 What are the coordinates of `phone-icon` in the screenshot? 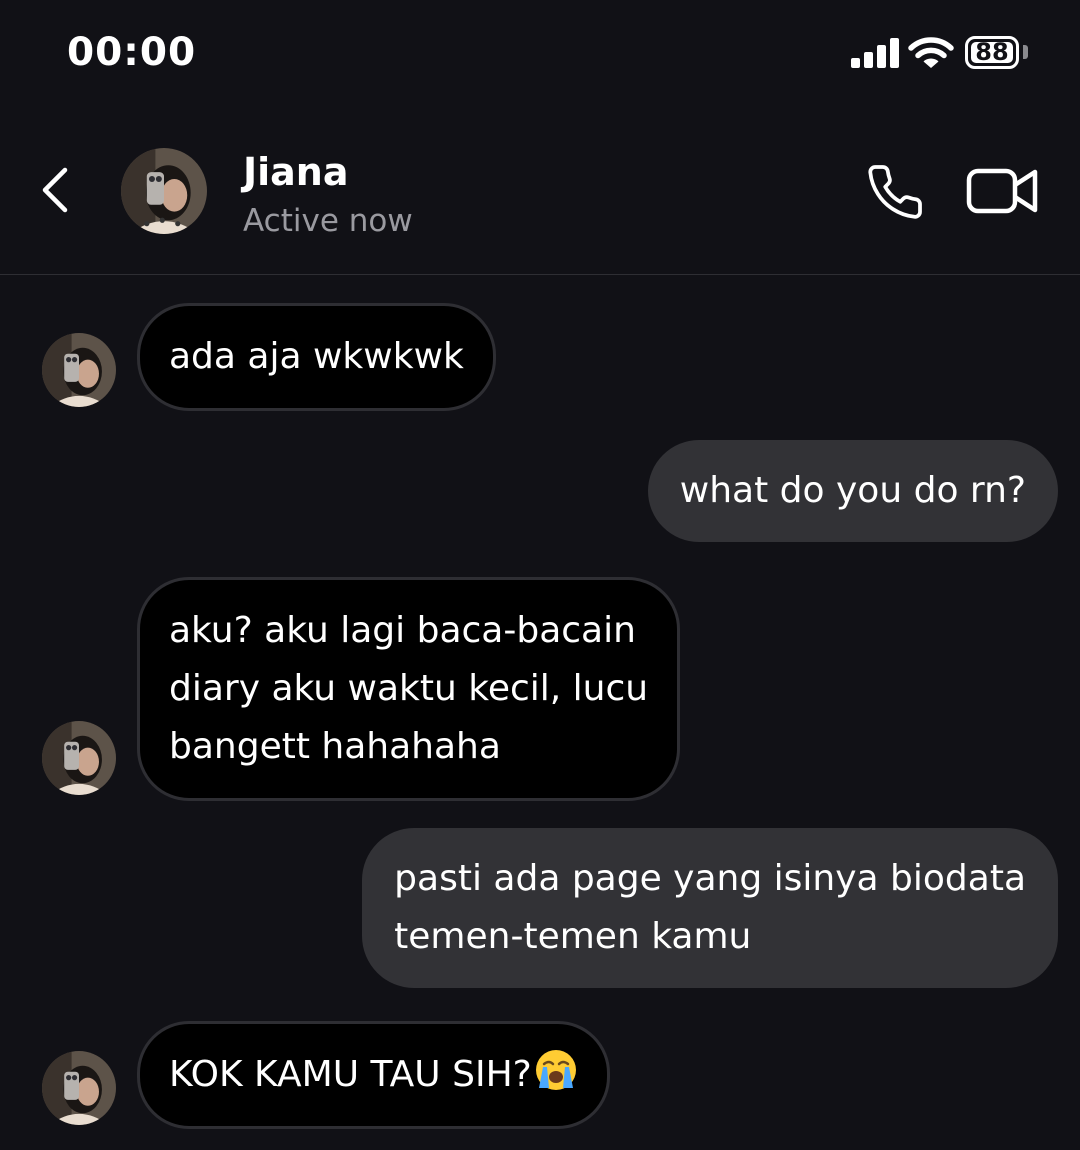 It's located at (895, 192).